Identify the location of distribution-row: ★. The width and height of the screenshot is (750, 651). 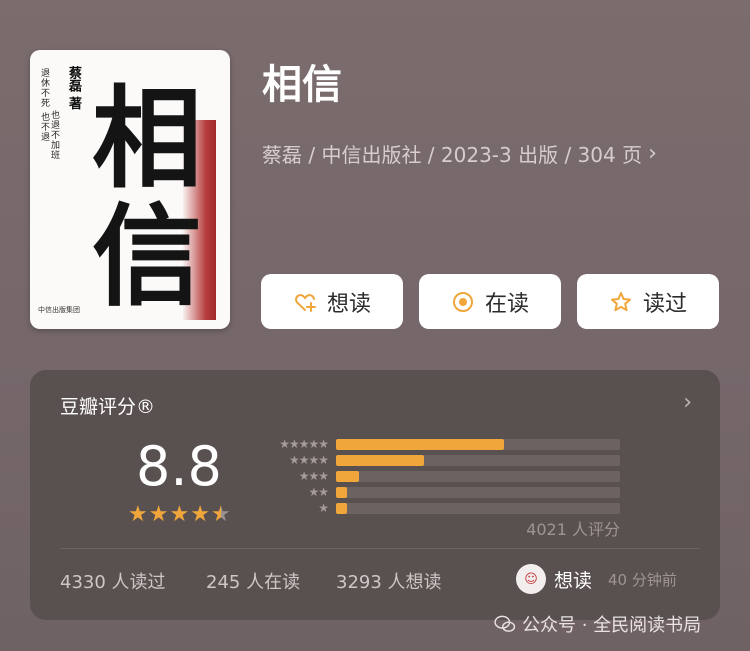
(438, 508).